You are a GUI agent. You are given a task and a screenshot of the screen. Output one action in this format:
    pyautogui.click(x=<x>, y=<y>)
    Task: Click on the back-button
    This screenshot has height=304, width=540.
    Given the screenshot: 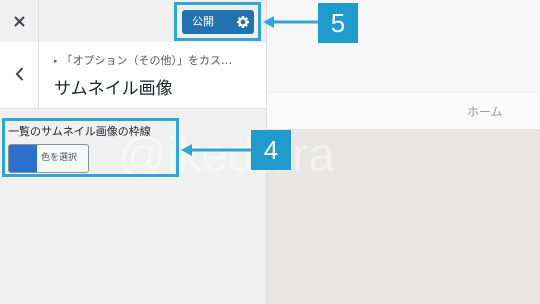 What is the action you would take?
    pyautogui.click(x=19, y=75)
    